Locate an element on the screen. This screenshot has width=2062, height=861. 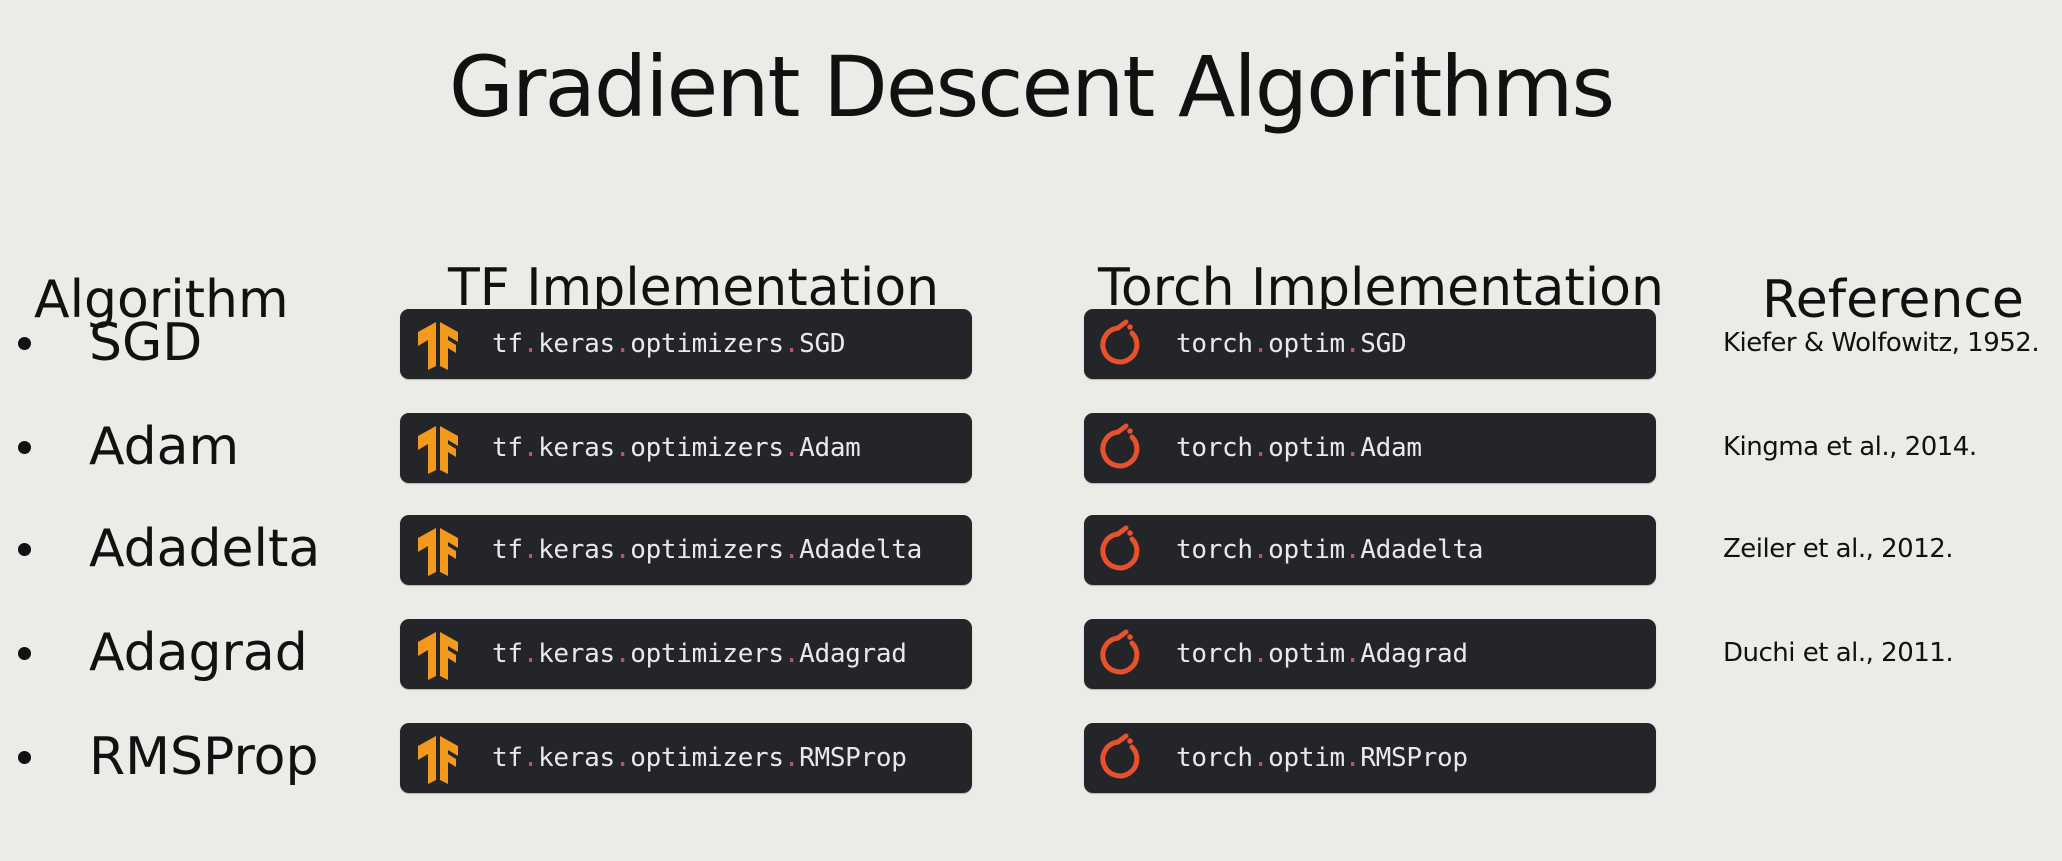
torch-code-text: torch.optim.Adagrad is located at coordinates (1322, 654).